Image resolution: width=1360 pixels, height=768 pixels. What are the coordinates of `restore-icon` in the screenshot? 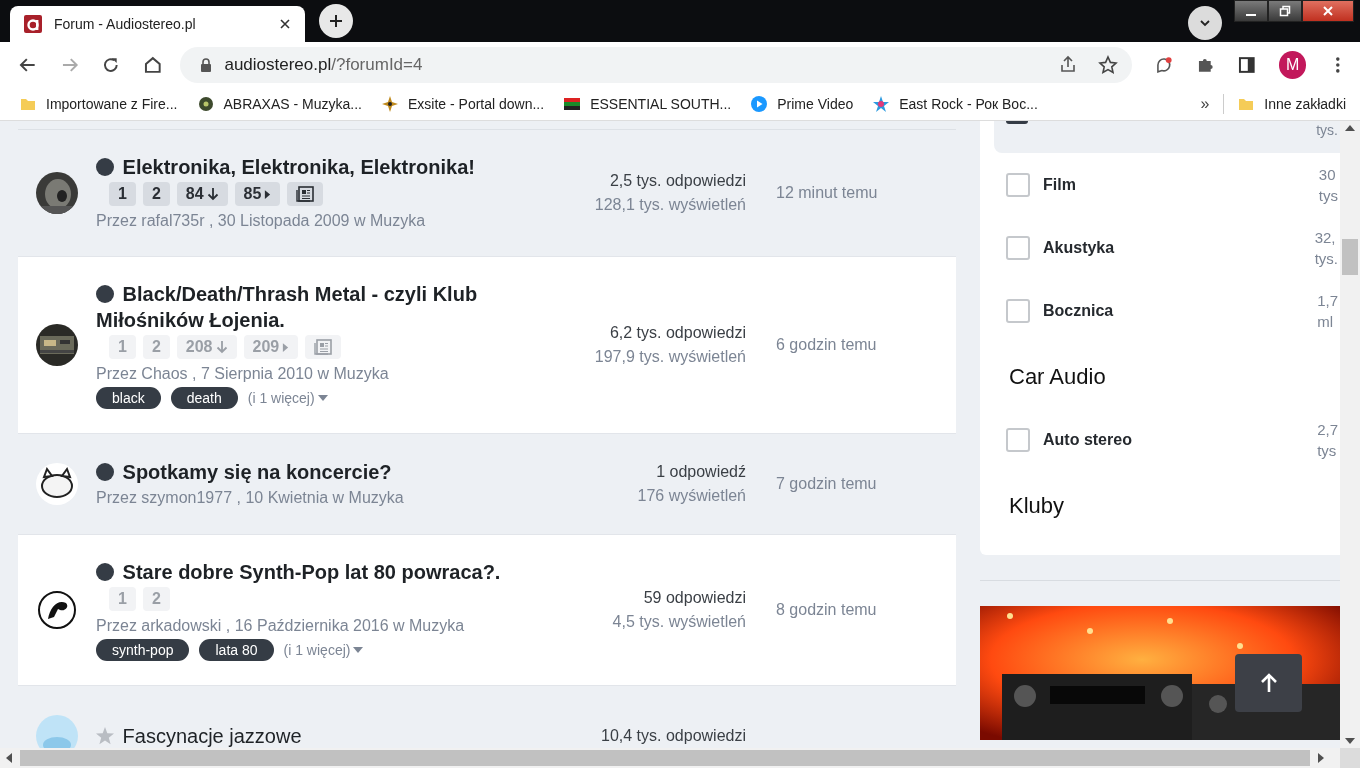 It's located at (1285, 11).